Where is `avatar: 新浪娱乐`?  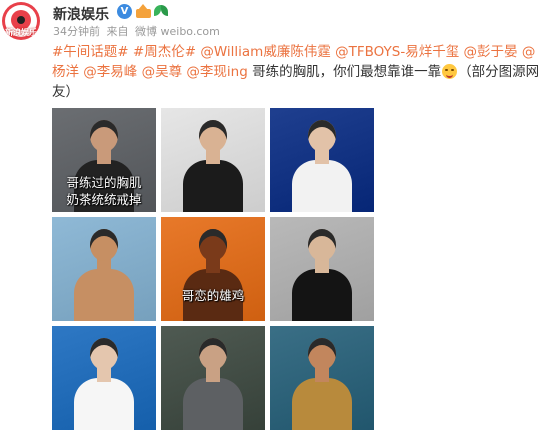
avatar: 新浪娱乐 is located at coordinates (21, 21).